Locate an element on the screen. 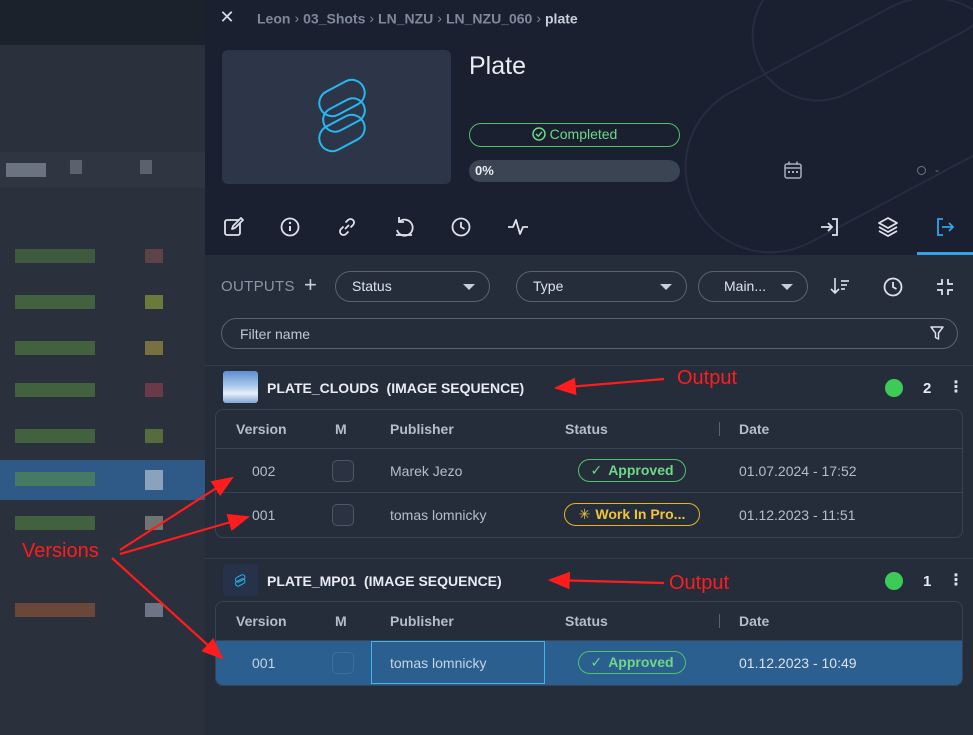 Image resolution: width=973 pixels, height=735 pixels. add-output-button: + is located at coordinates (310, 285).